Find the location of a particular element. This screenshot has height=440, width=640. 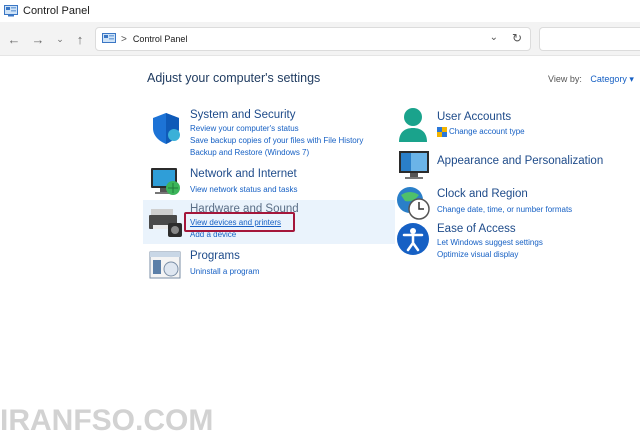

chevron-down-icon: ⌄ is located at coordinates (60, 38).